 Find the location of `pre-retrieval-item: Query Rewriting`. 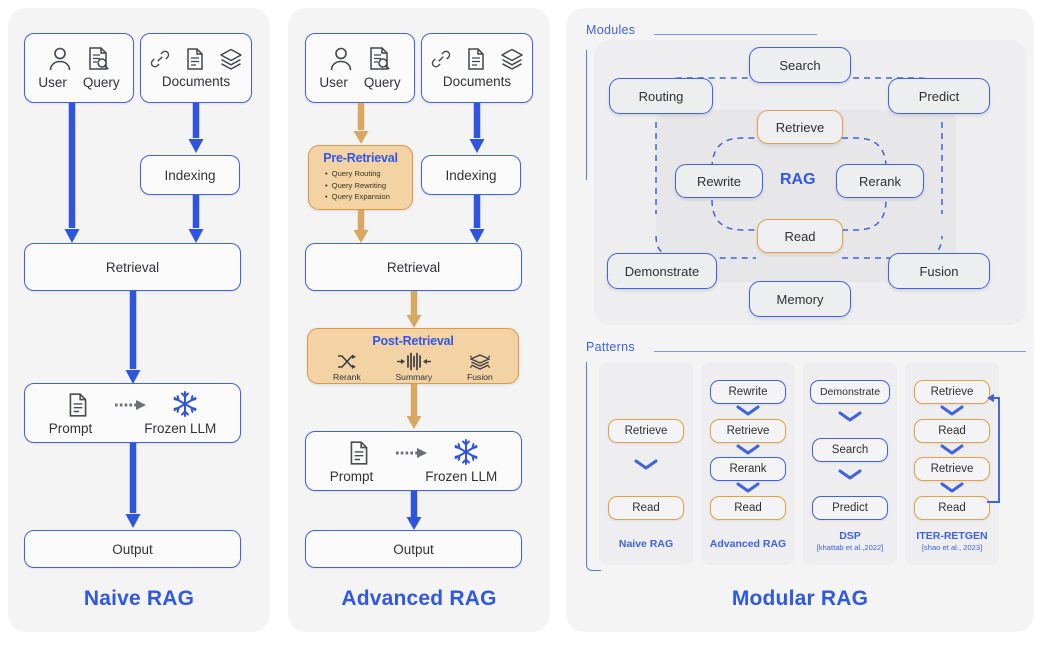

pre-retrieval-item: Query Rewriting is located at coordinates (368, 186).